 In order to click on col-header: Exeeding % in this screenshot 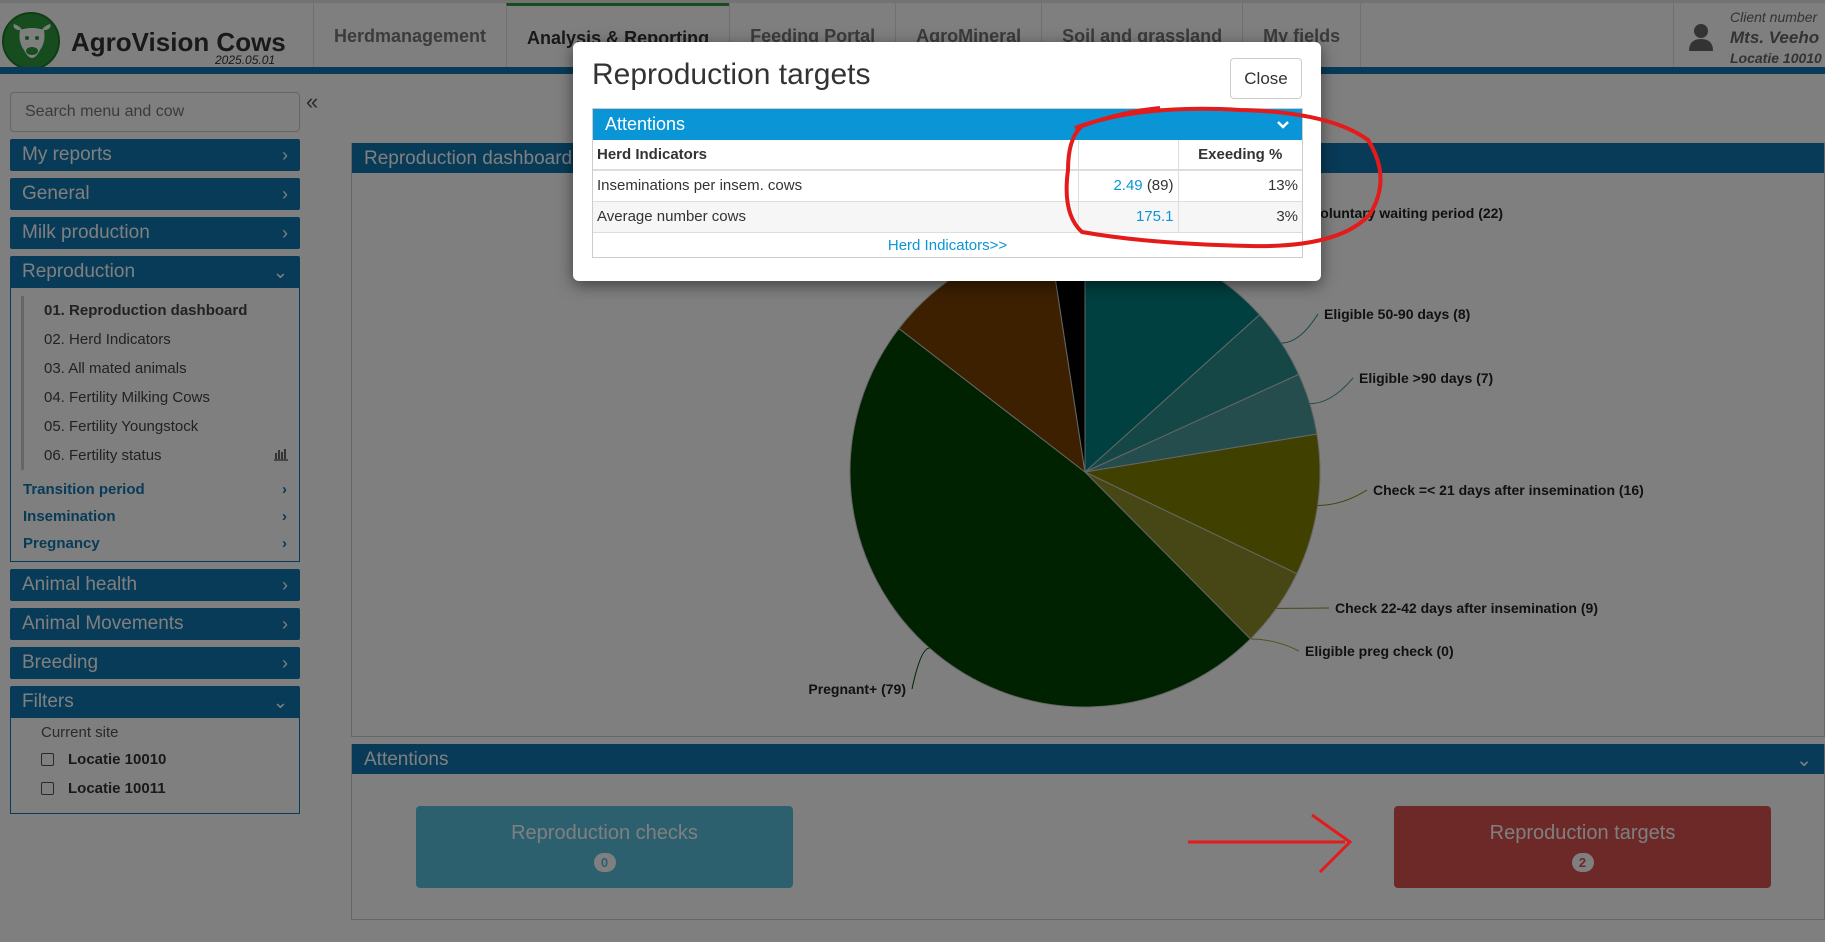, I will do `click(1239, 155)`.